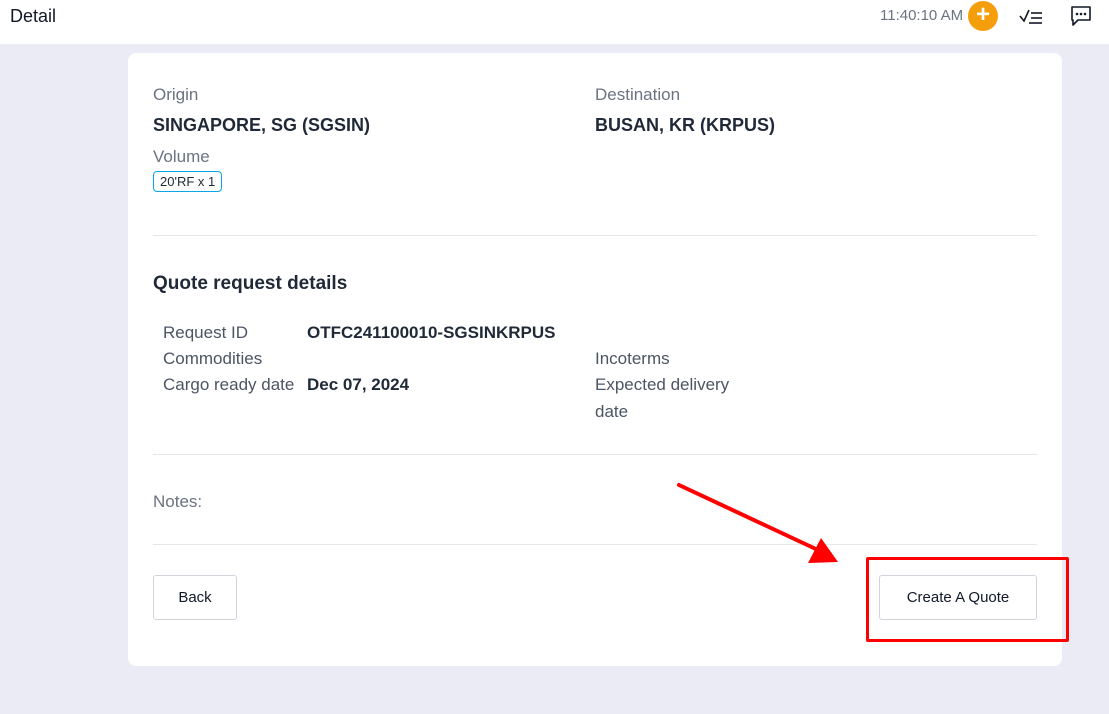  I want to click on create-quote-button: Create A Quote, so click(958, 597).